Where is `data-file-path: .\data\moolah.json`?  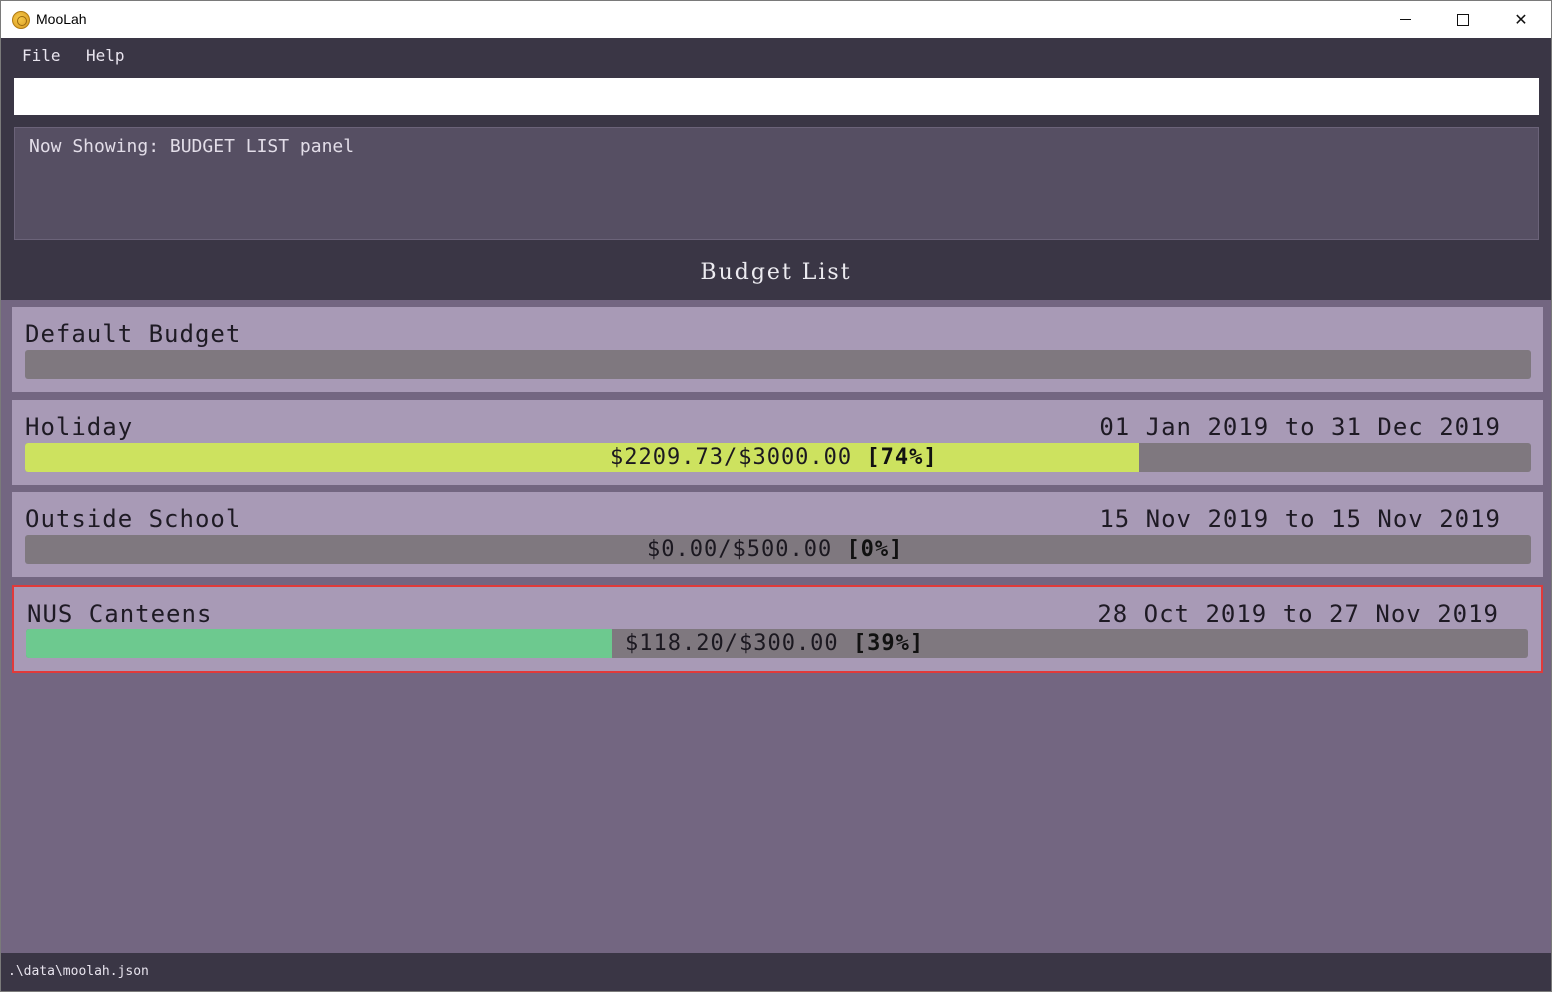 data-file-path: .\data\moolah.json is located at coordinates (78, 971).